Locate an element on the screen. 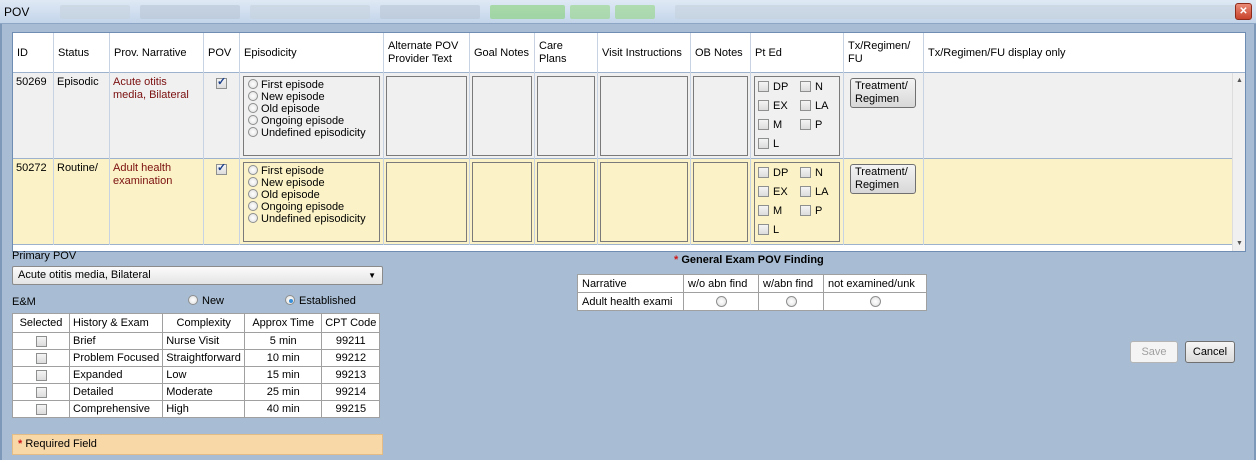  table-row: Detailed Moderate 25 min 99214 is located at coordinates (196, 392).